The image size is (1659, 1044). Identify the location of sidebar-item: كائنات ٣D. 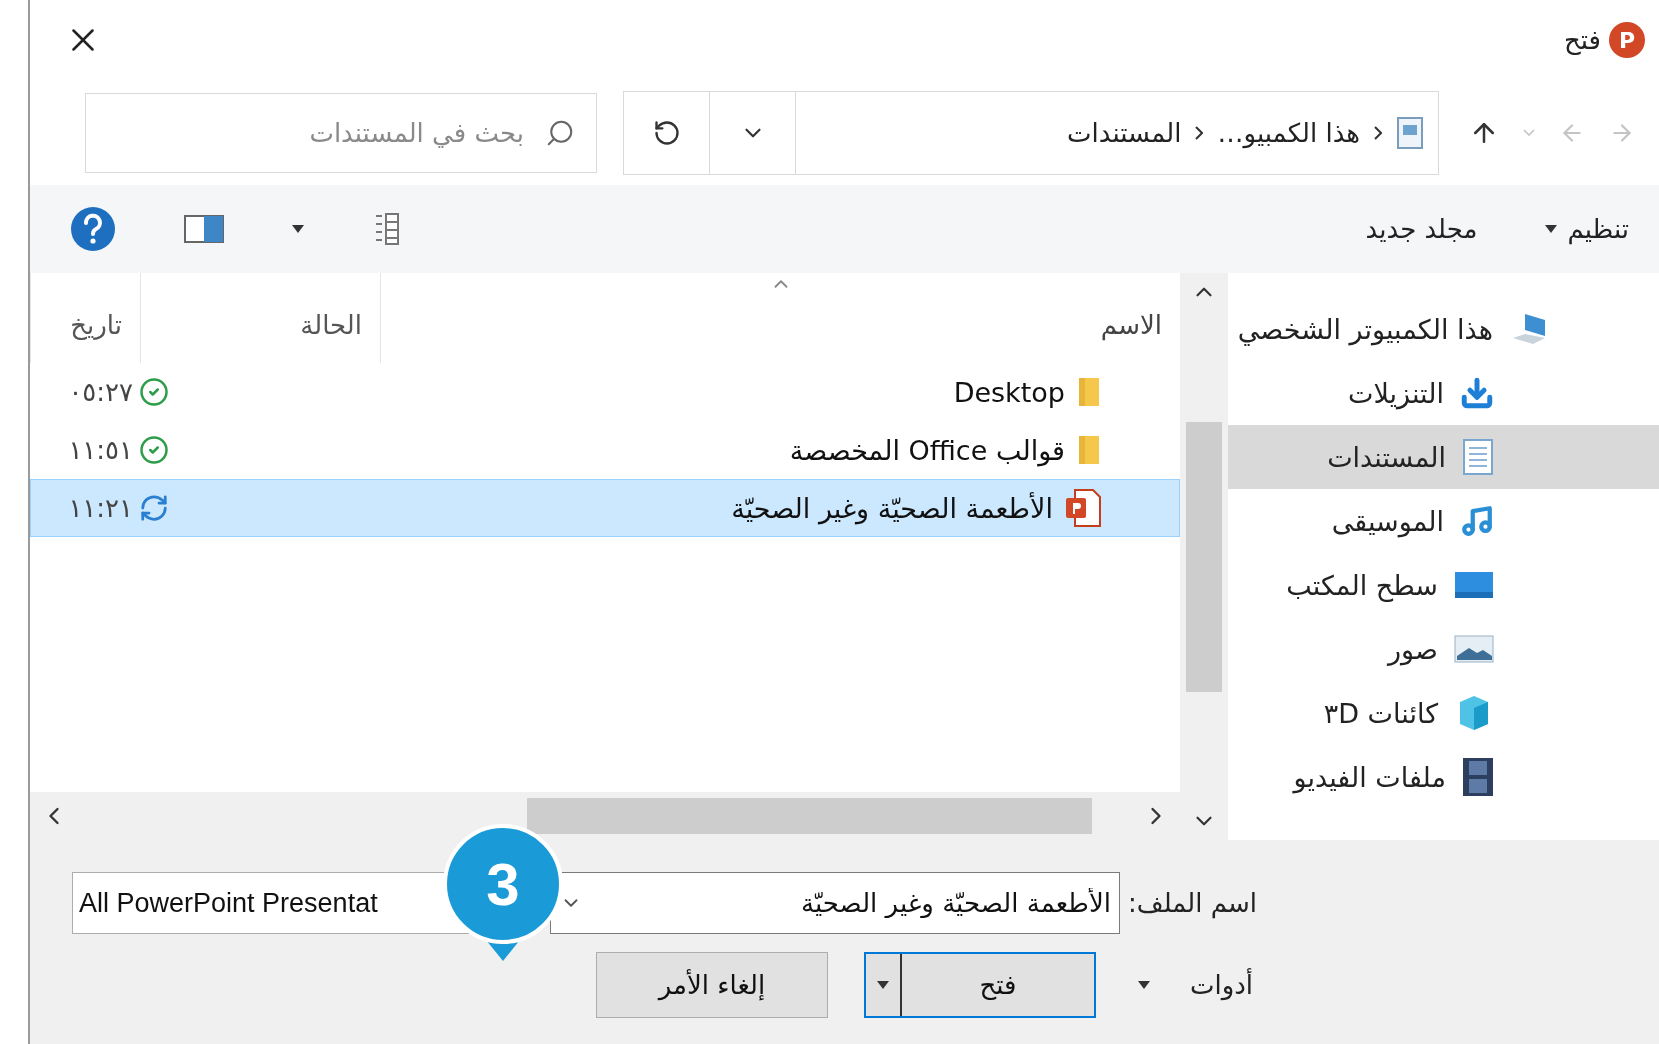
(1443, 713).